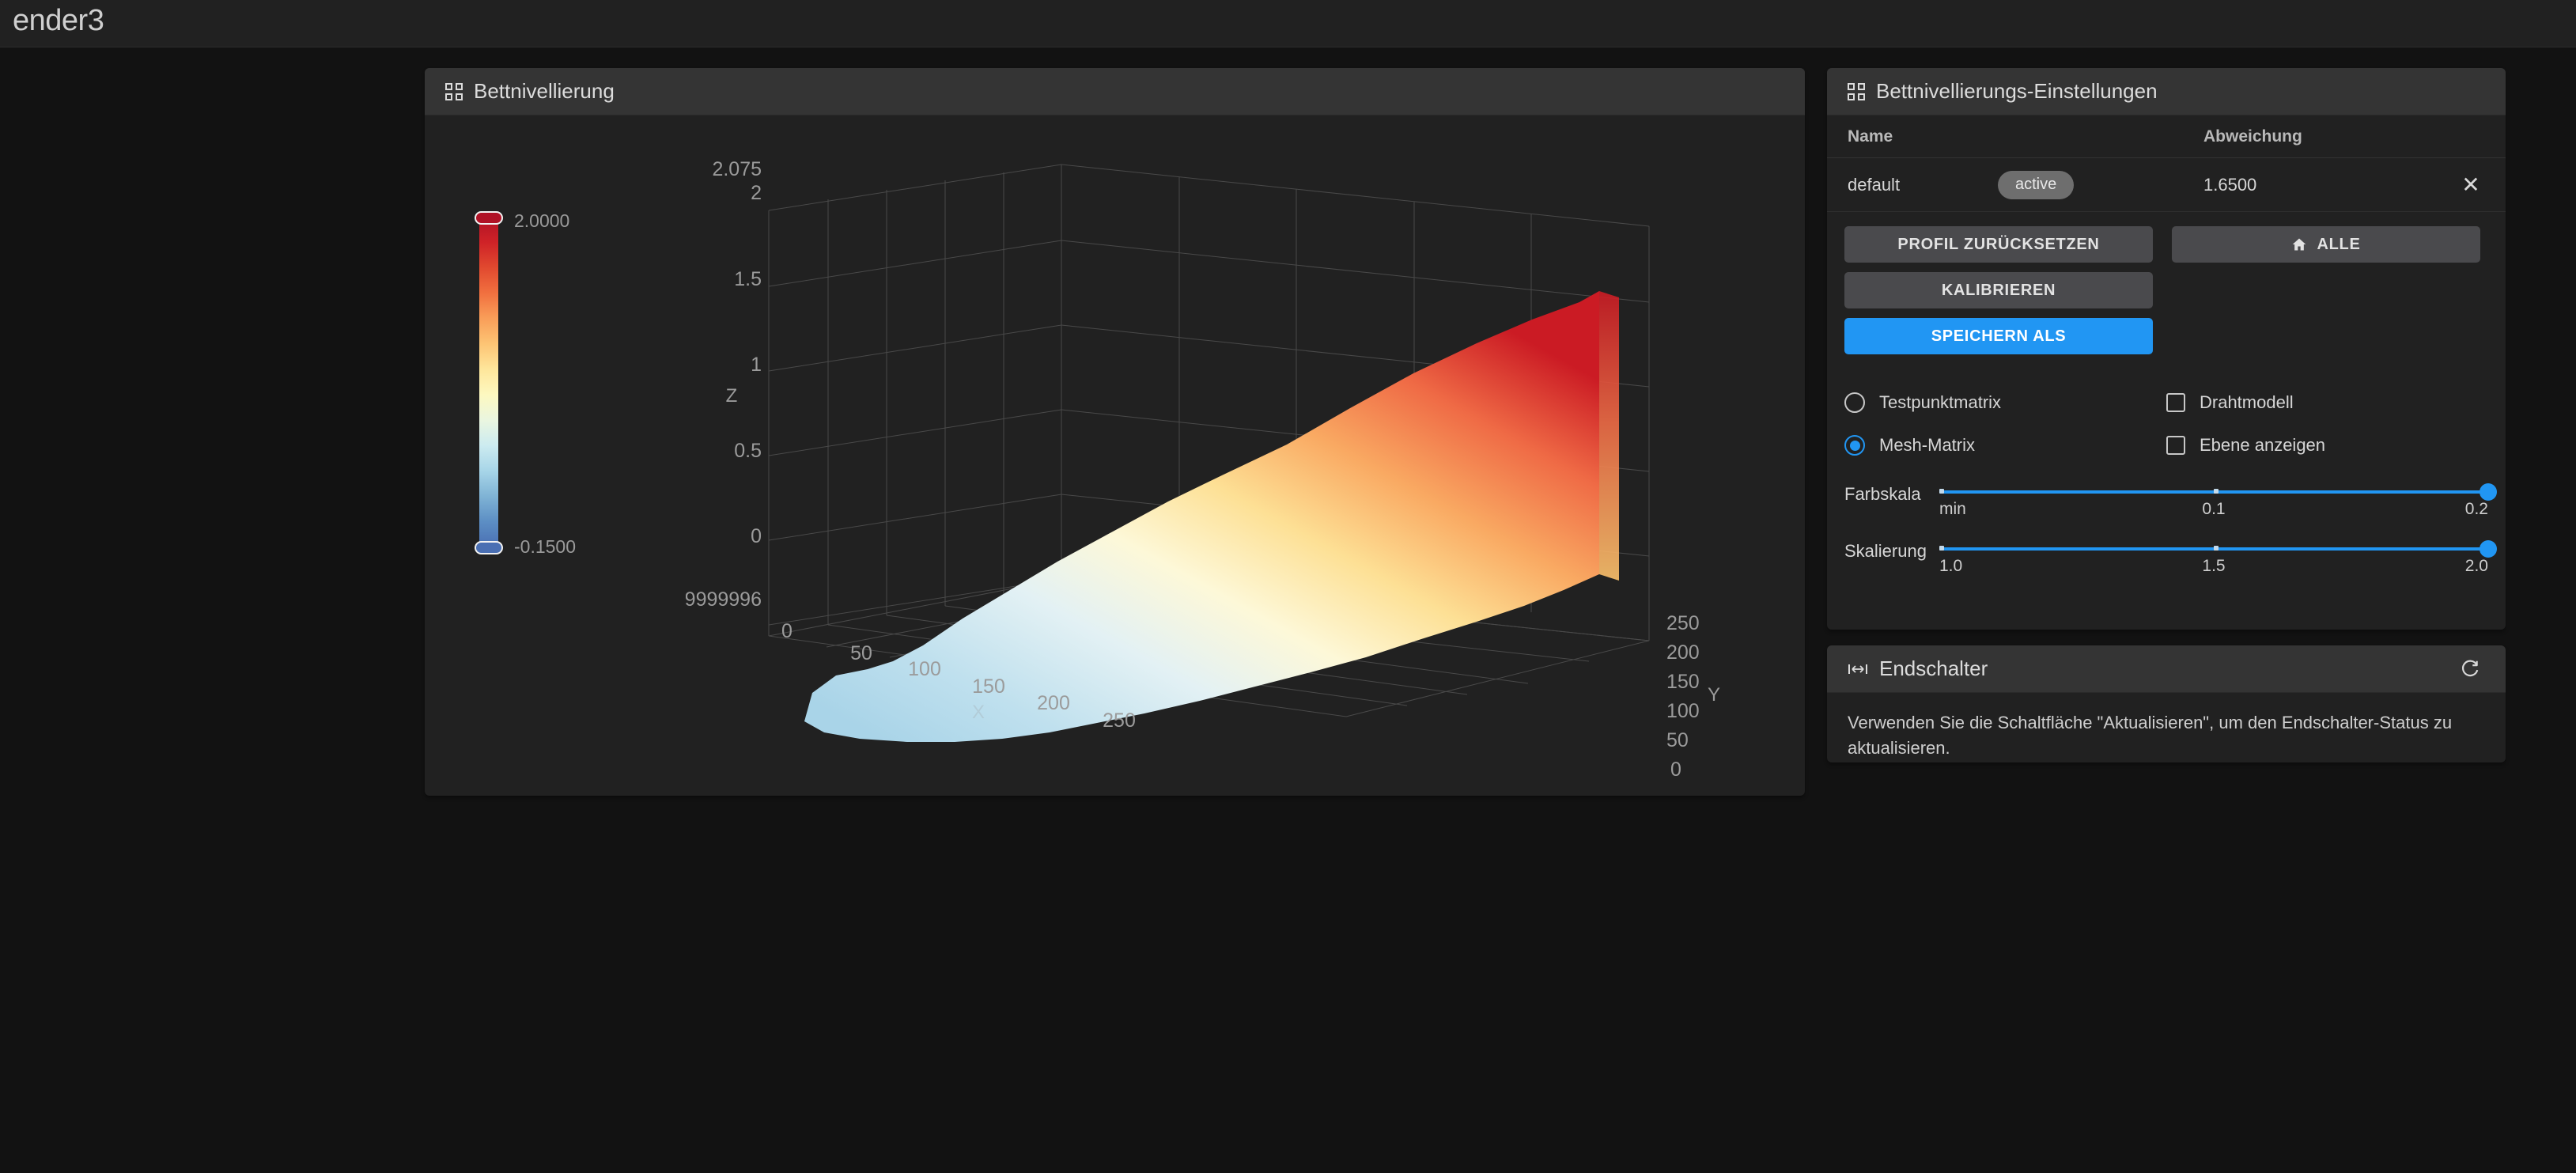 The height and width of the screenshot is (1173, 2576). I want to click on y-axis-ticks: 250 200 150 100 50 0, so click(1683, 696).